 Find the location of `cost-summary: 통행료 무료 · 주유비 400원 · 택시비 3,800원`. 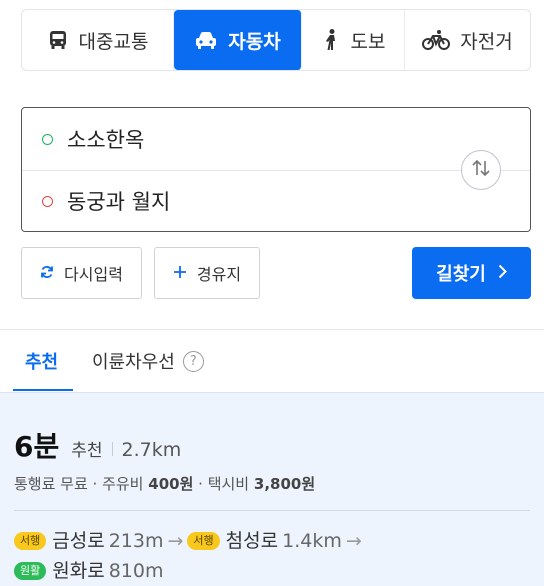

cost-summary: 통행료 무료 · 주유비 400원 · 택시비 3,800원 is located at coordinates (164, 483).